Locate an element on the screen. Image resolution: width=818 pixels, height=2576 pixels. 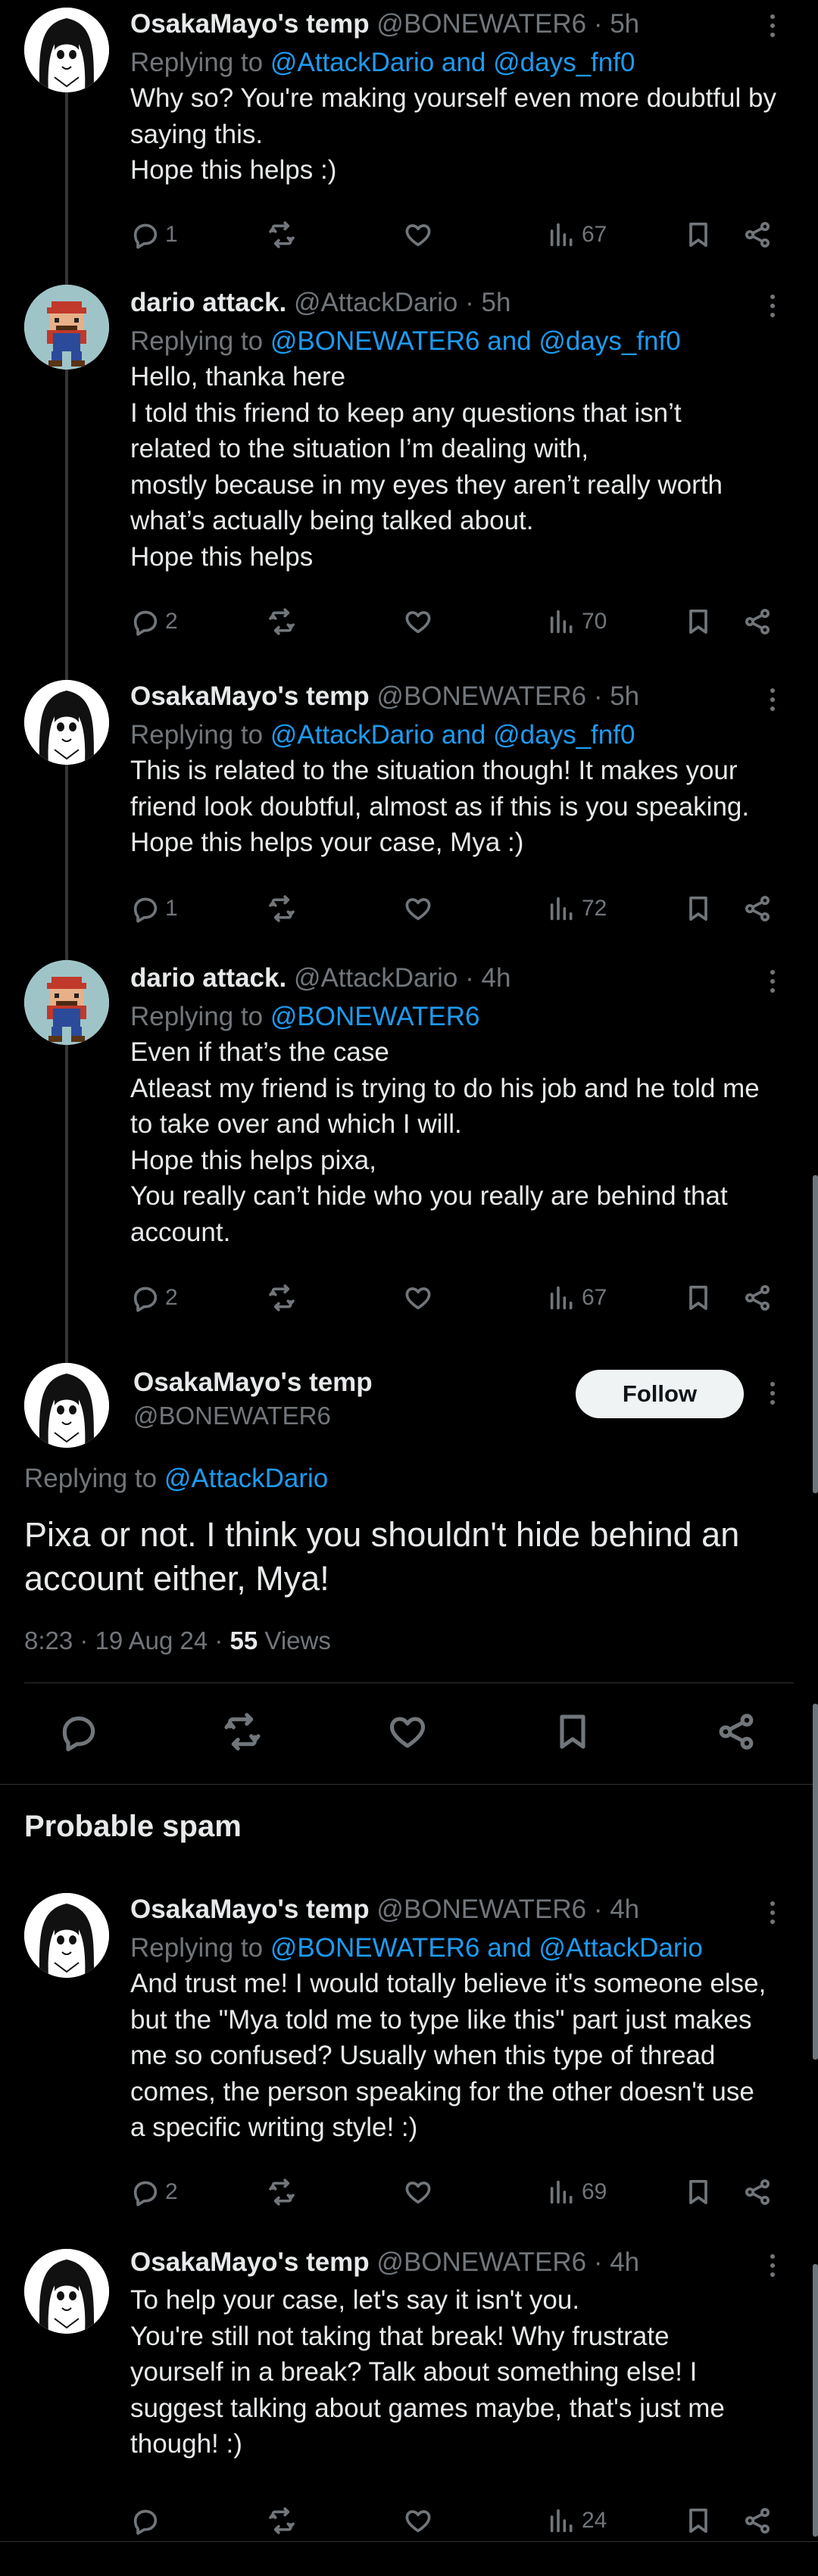
mention-link: @AttackDario is located at coordinates (246, 1478).